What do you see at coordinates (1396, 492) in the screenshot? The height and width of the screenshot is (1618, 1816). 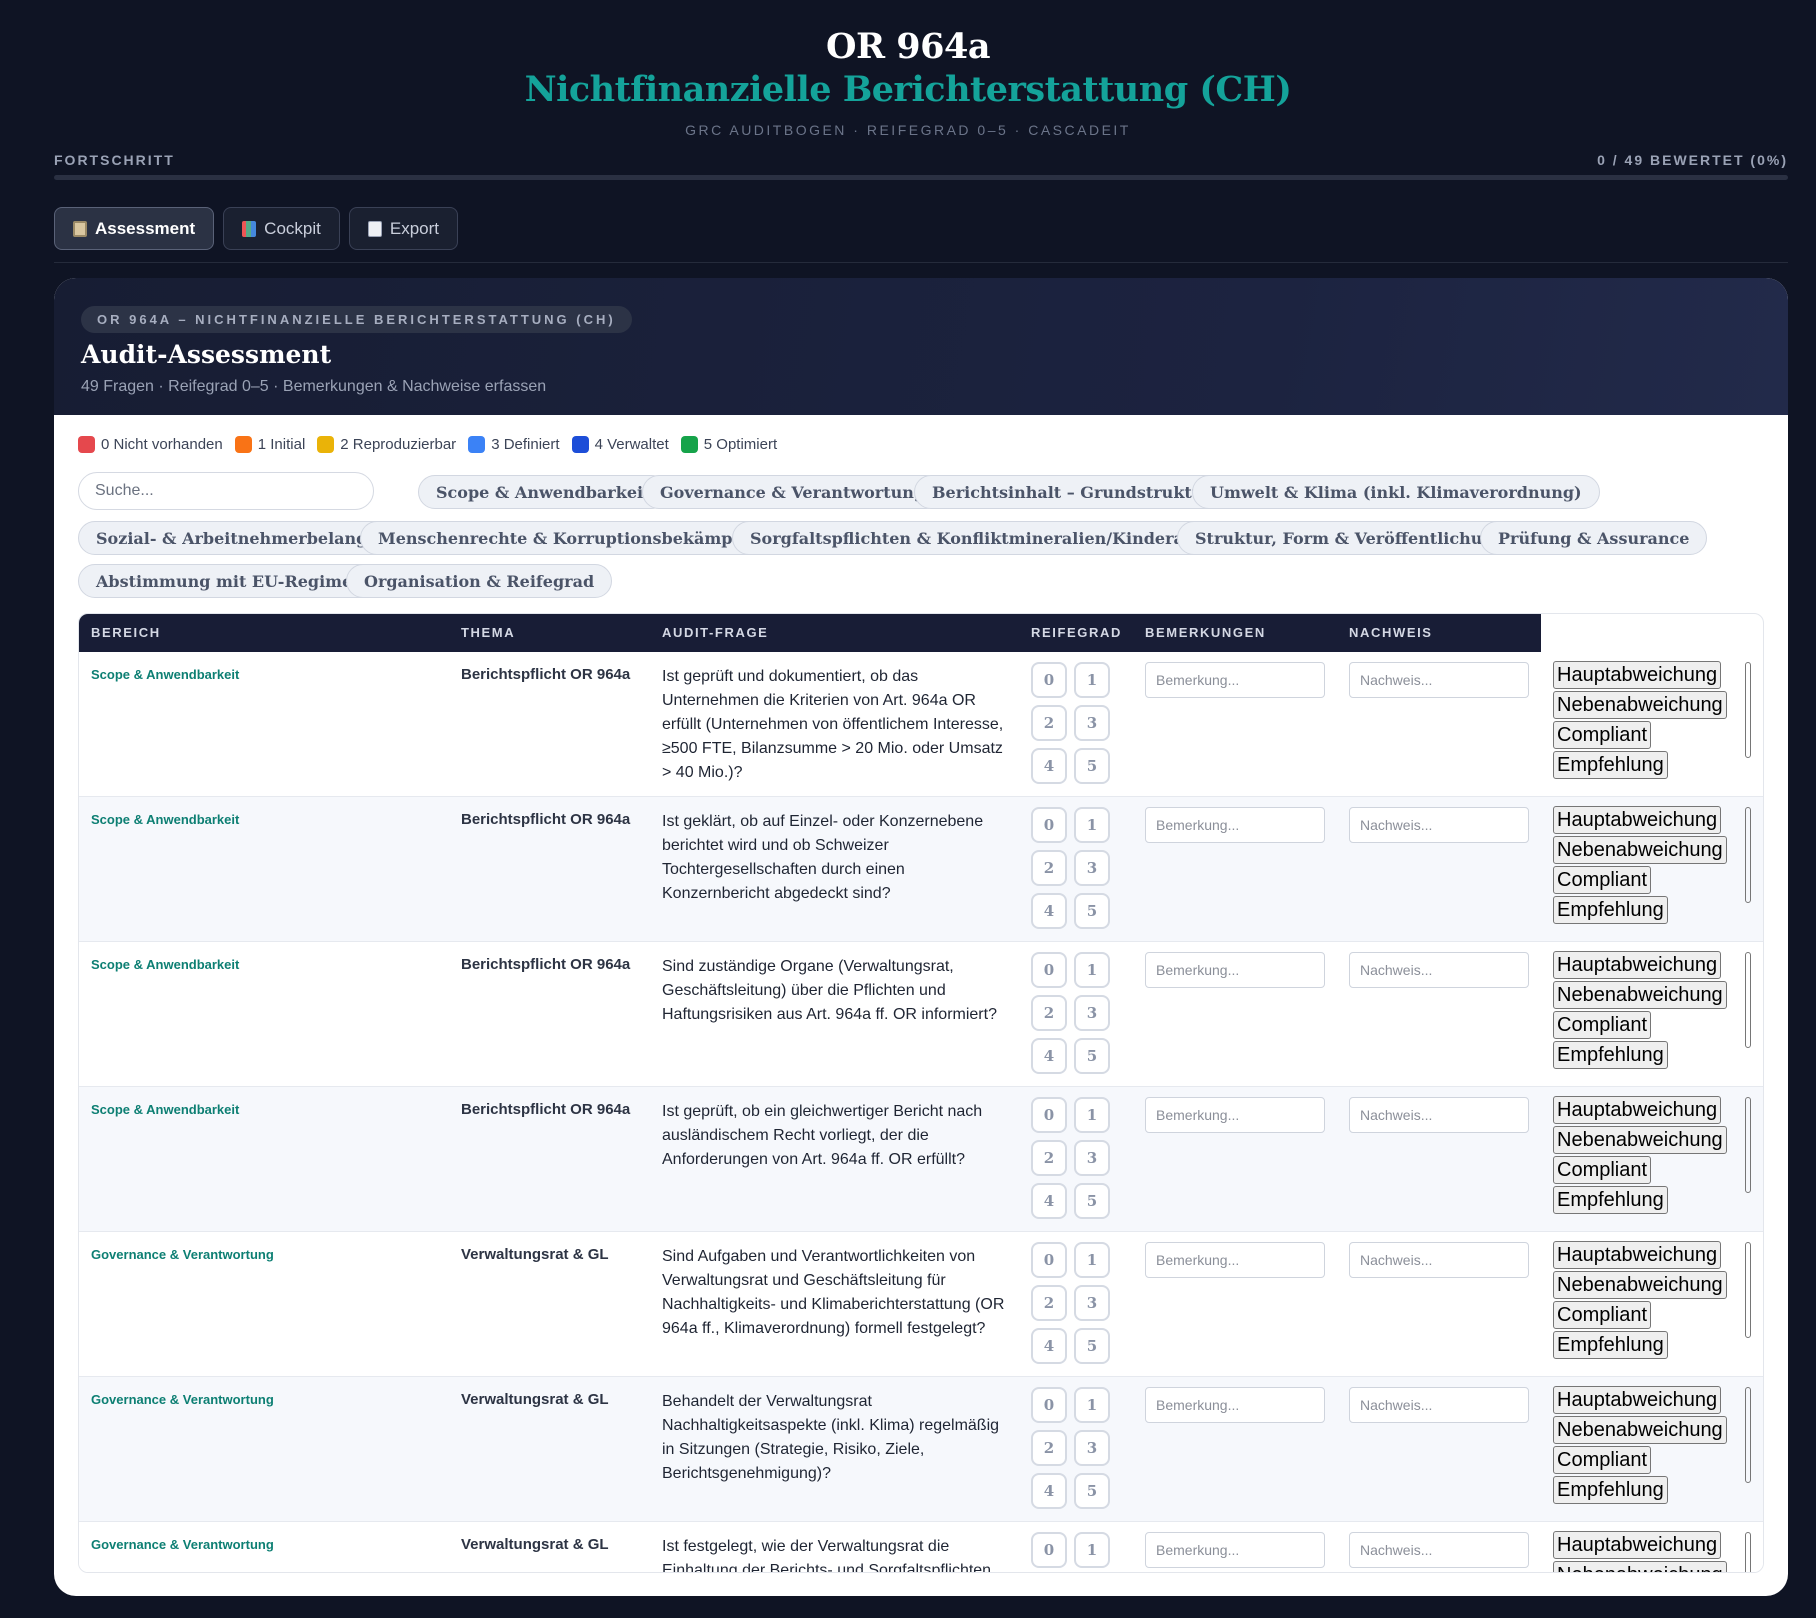 I see `filter-chip: Umwelt & Klima (inkl. Klimaverordnung)` at bounding box center [1396, 492].